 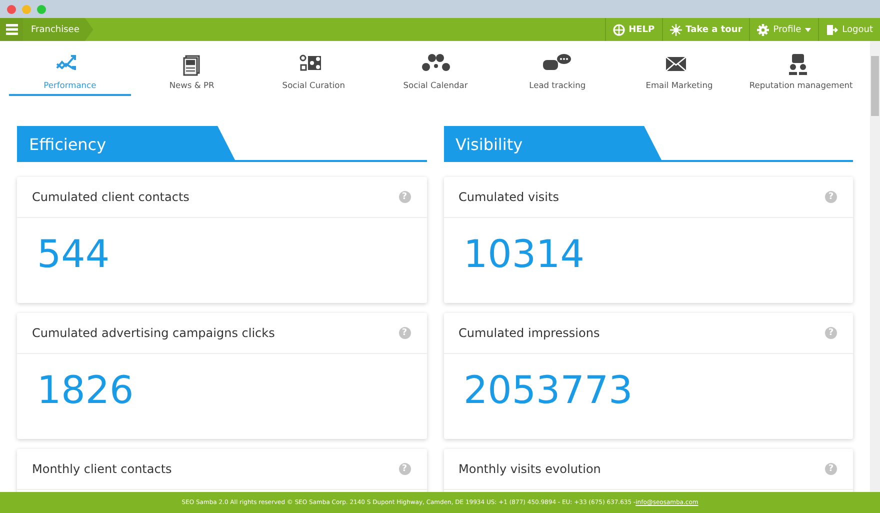 I want to click on maximize-icon, so click(x=41, y=9).